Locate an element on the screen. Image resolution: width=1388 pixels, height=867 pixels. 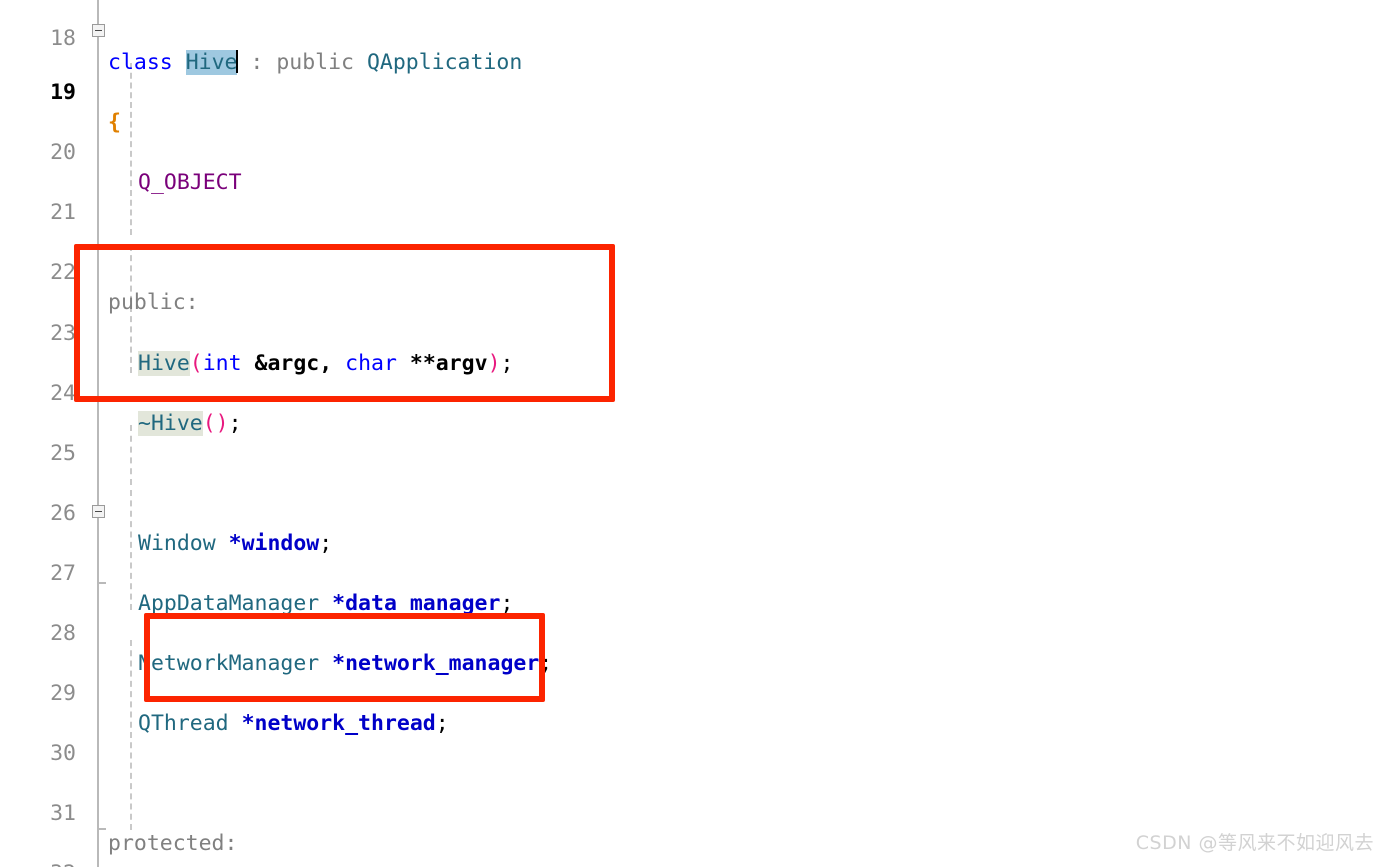
code-line: 19 class Hive : public QApplication is located at coordinates (694, 76).